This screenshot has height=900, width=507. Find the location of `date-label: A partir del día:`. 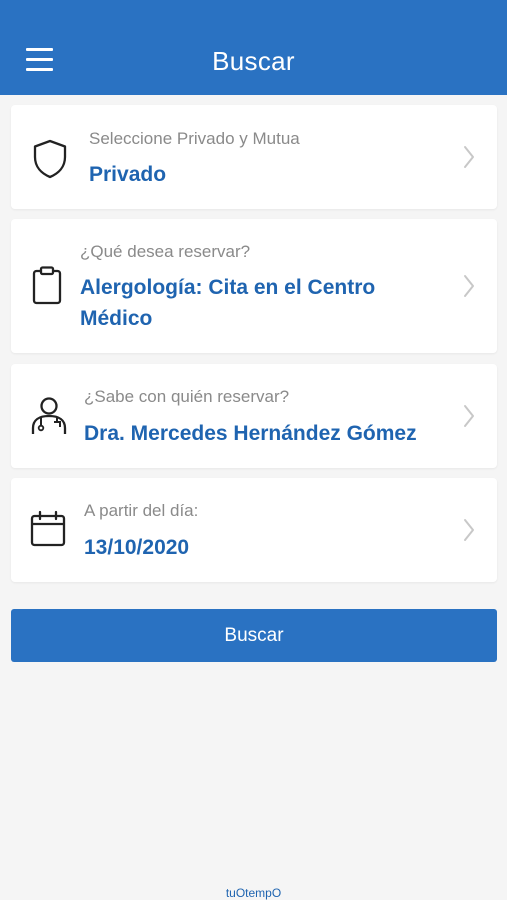

date-label: A partir del día: is located at coordinates (141, 510).